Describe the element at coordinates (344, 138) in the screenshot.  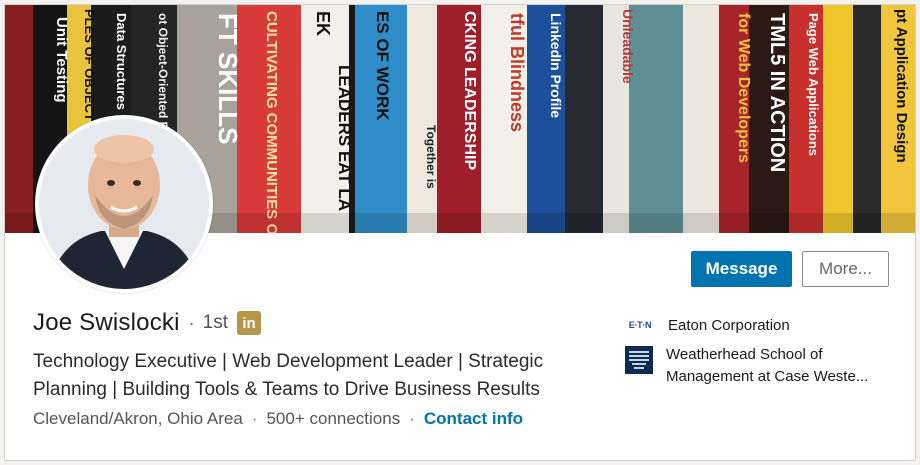
I see `book-spine-text: LEADERS EAT LA` at that location.